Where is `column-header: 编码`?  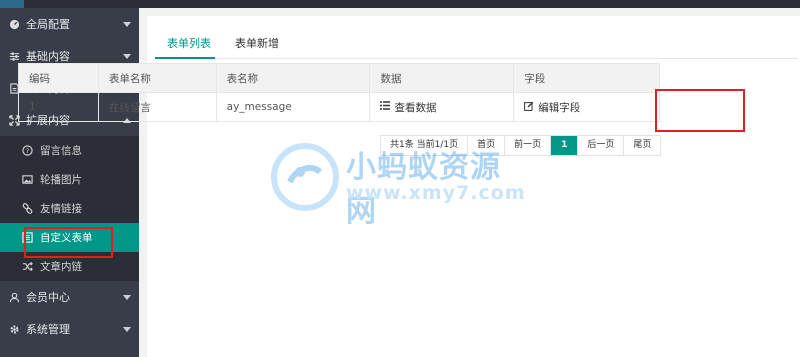
column-header: 编码 is located at coordinates (58, 78).